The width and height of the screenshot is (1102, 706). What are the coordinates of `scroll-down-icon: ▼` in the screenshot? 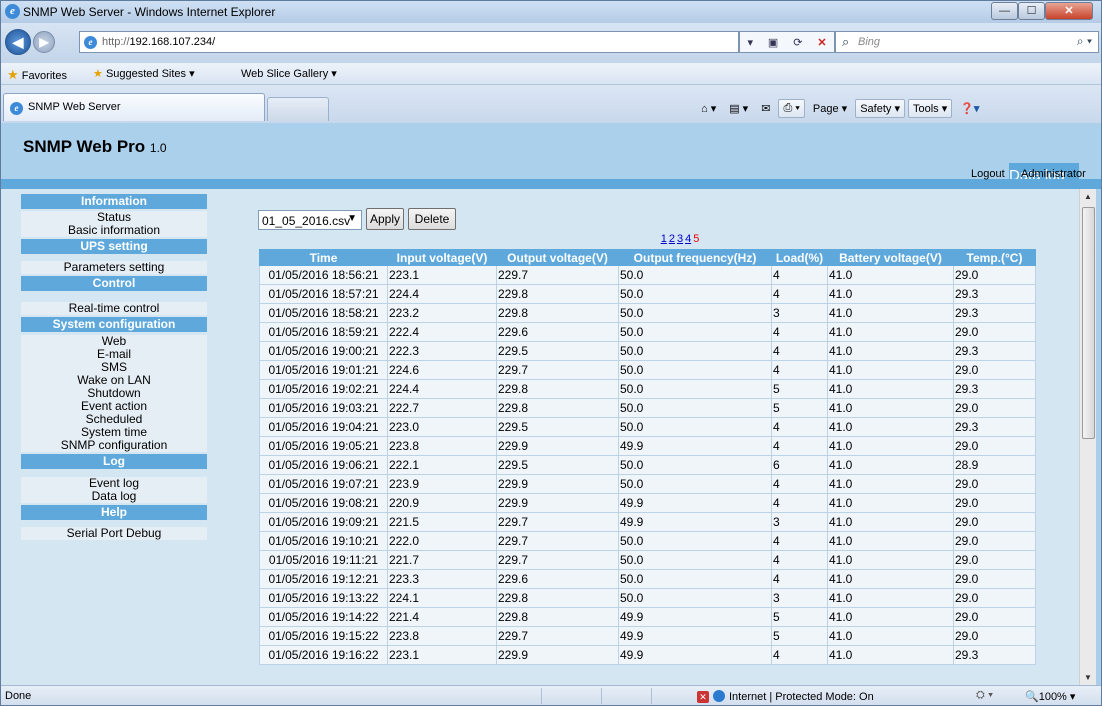 It's located at (1088, 677).